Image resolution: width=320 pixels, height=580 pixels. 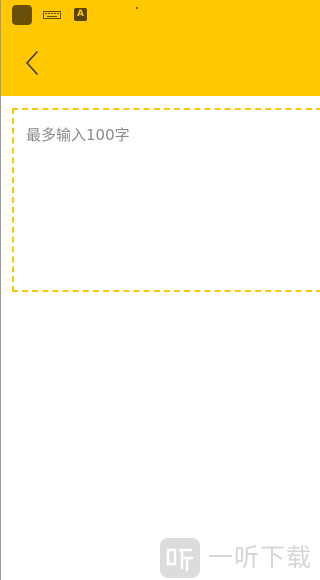 What do you see at coordinates (180, 558) in the screenshot?
I see `yiting-logo` at bounding box center [180, 558].